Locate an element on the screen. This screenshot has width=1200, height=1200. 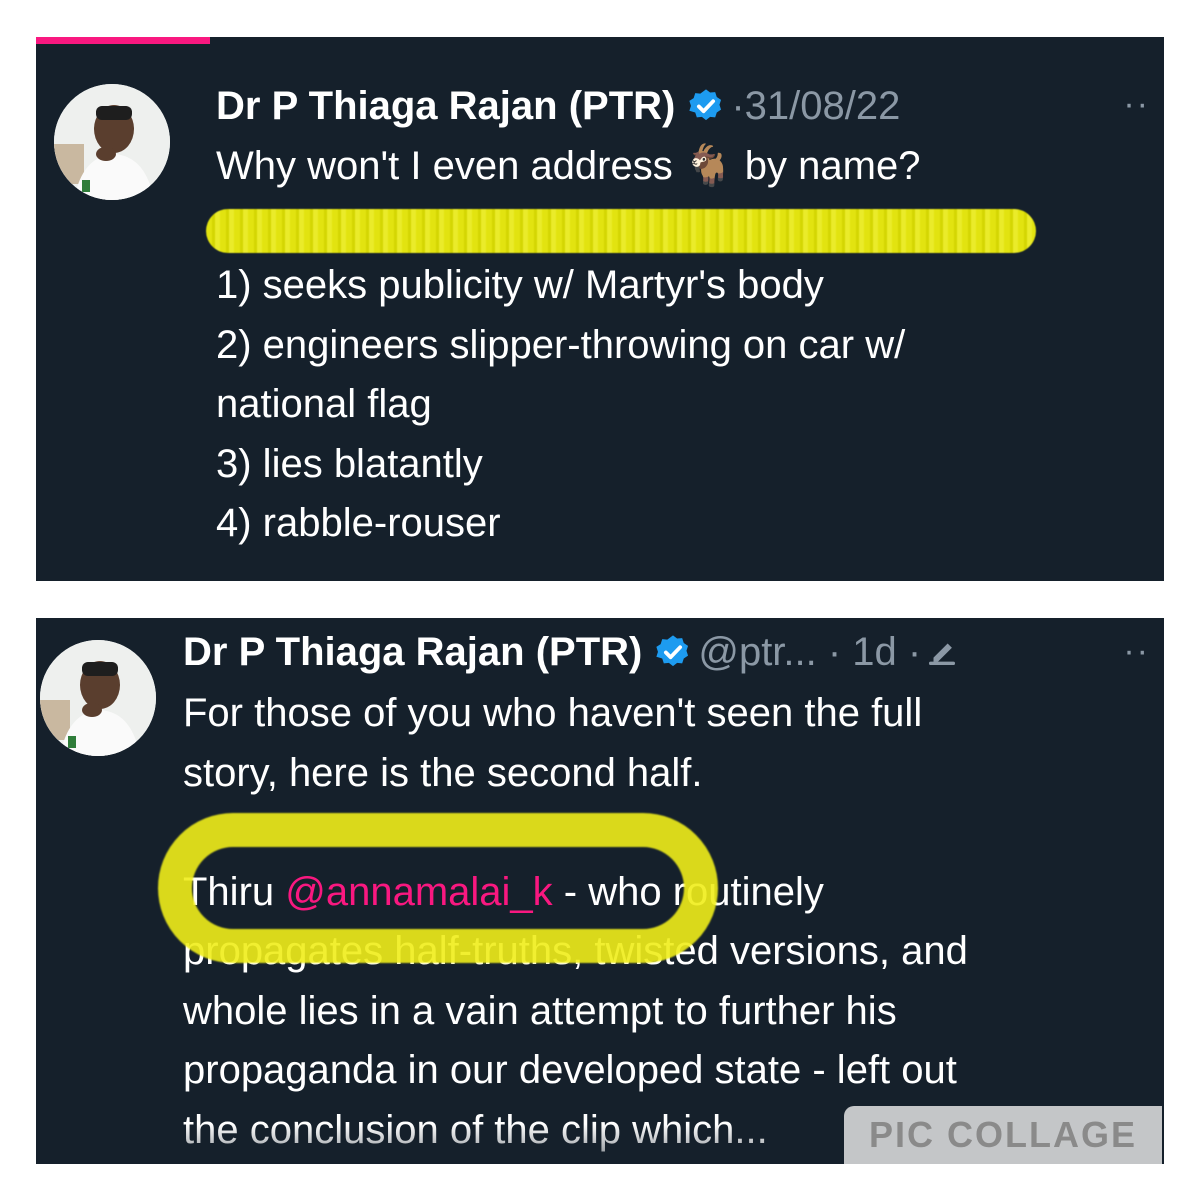
tweet-line: 4) rabble-rouser is located at coordinates (358, 523).